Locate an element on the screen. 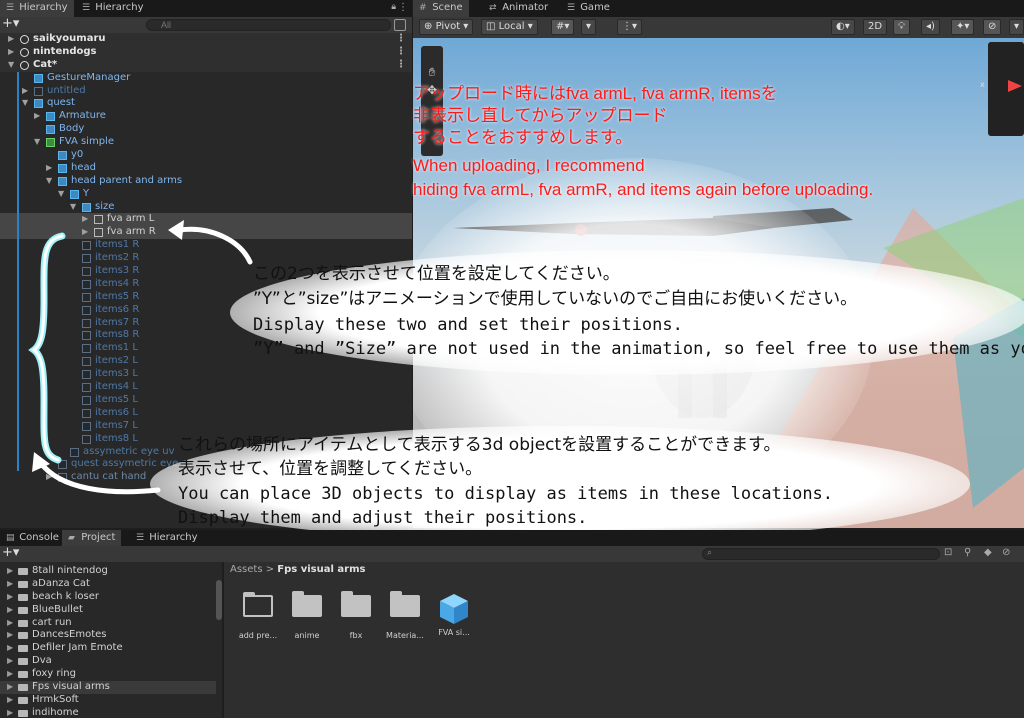 This screenshot has height=718, width=1024. tab-project: ▰ Project is located at coordinates (92, 538).